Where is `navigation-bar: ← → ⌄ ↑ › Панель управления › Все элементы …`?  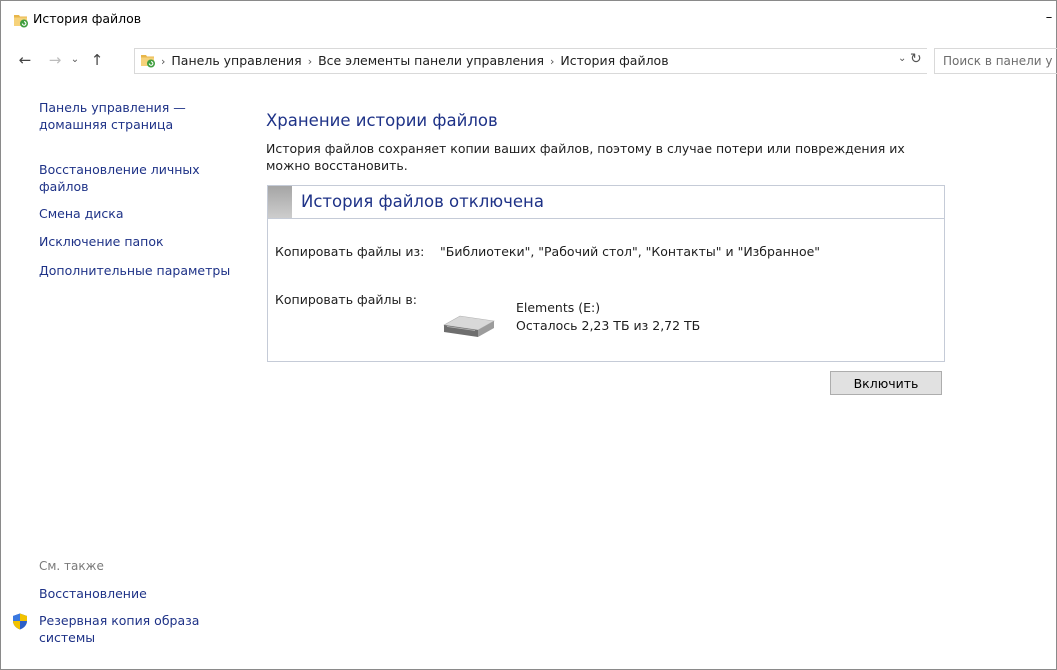
navigation-bar: ← → ⌄ ↑ › Панель управления › Все элементы … is located at coordinates (529, 60).